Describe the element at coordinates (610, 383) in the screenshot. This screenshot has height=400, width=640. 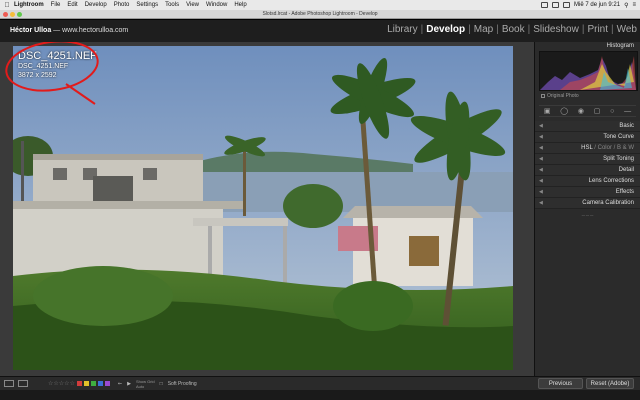
I see `reset-button: Reset (Adobe)` at that location.